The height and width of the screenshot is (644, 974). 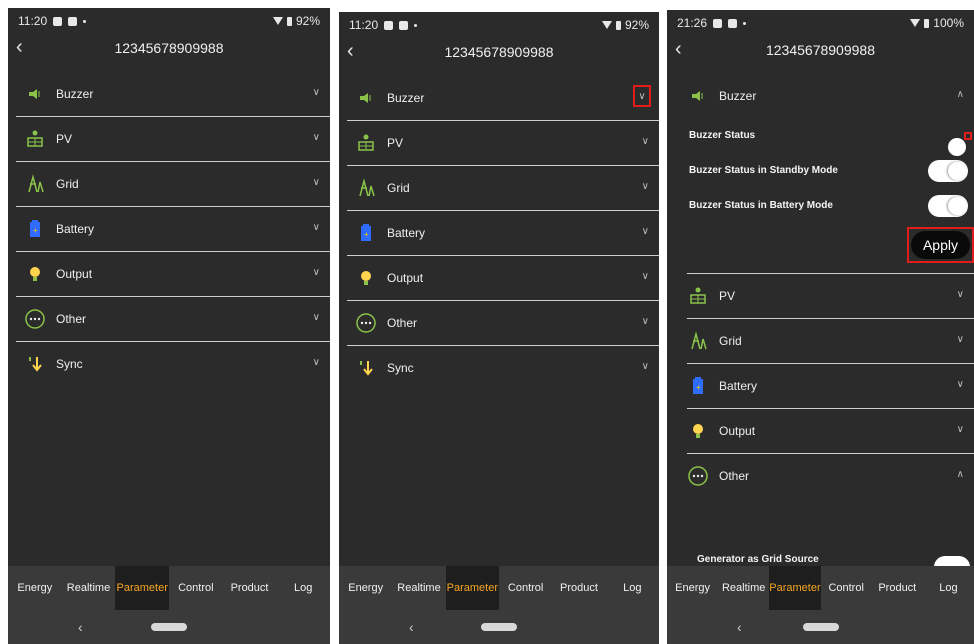 What do you see at coordinates (734, 476) in the screenshot?
I see `section-label: Other` at bounding box center [734, 476].